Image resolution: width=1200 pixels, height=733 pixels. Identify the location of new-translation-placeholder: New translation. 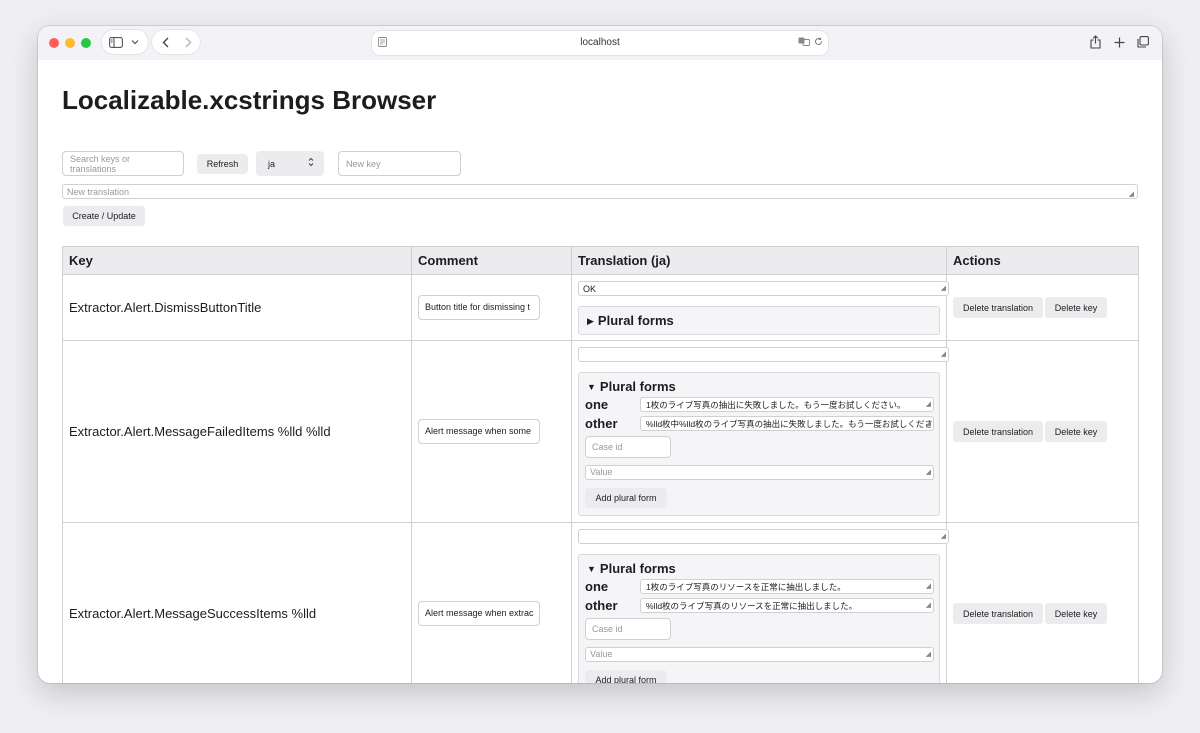
(98, 191).